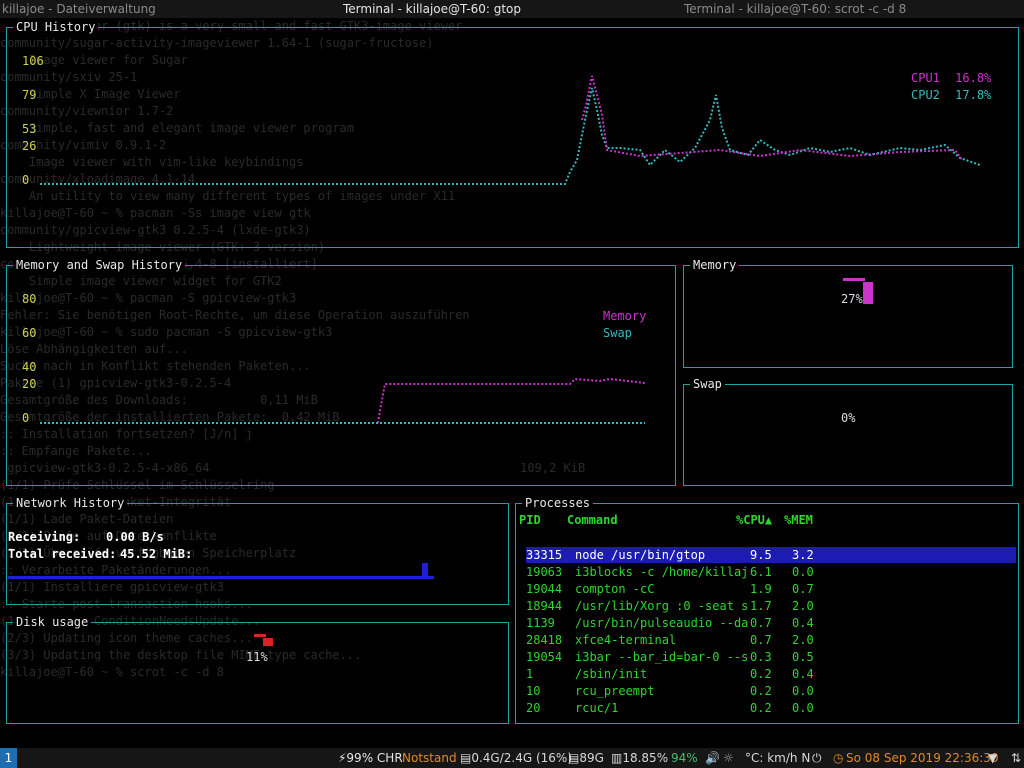  What do you see at coordinates (712, 758) in the screenshot?
I see `volume-icon: 🔊` at bounding box center [712, 758].